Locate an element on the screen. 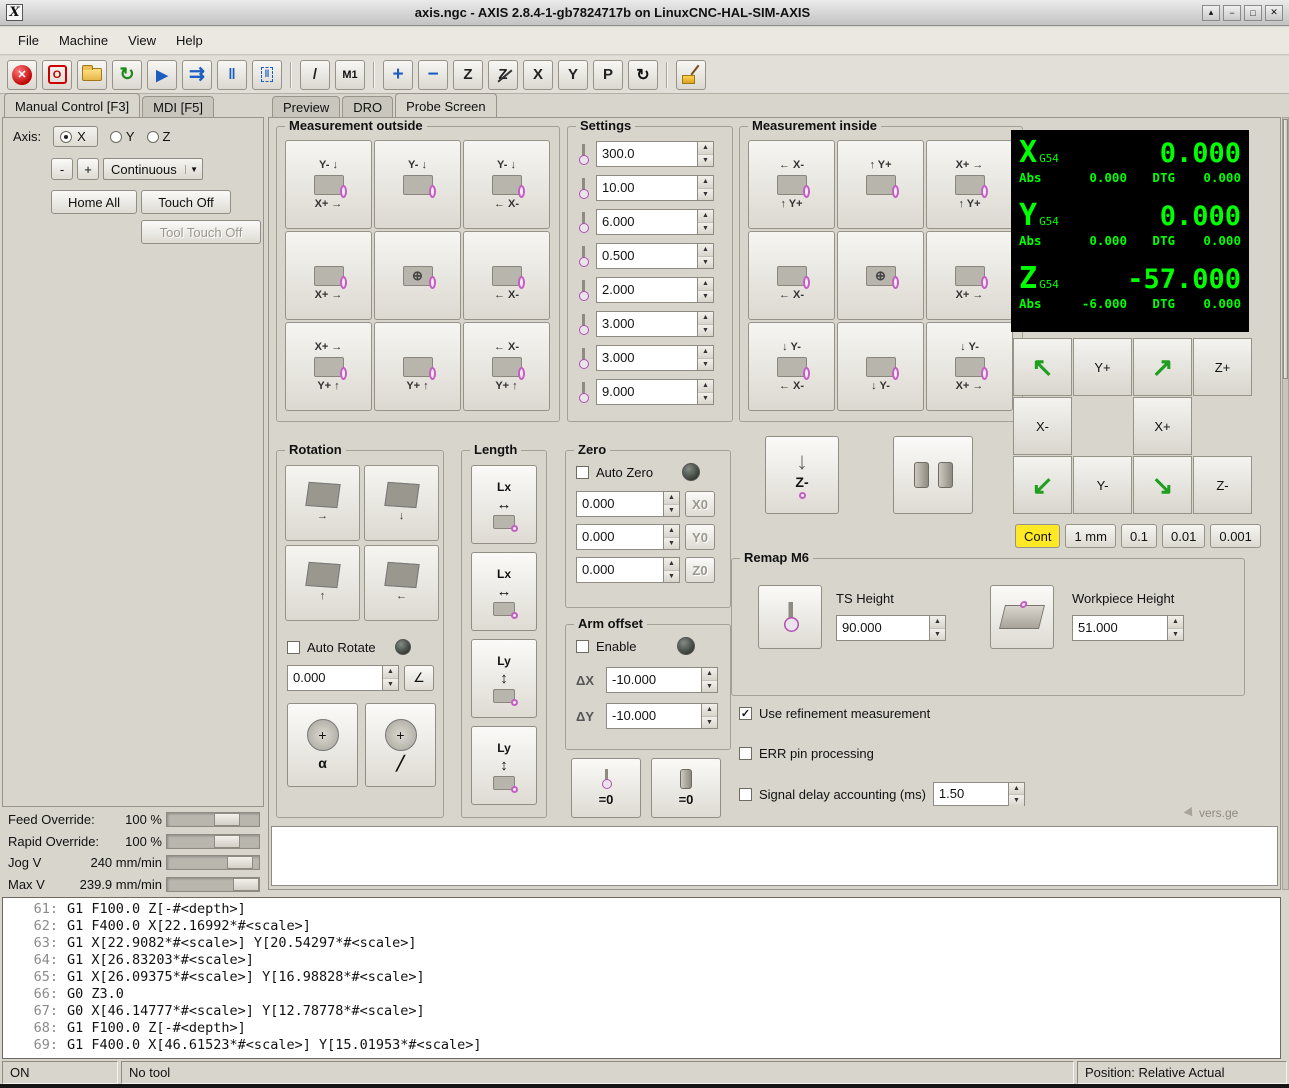 The width and height of the screenshot is (1289, 1088). scrollbar-thumb is located at coordinates (1285, 249).